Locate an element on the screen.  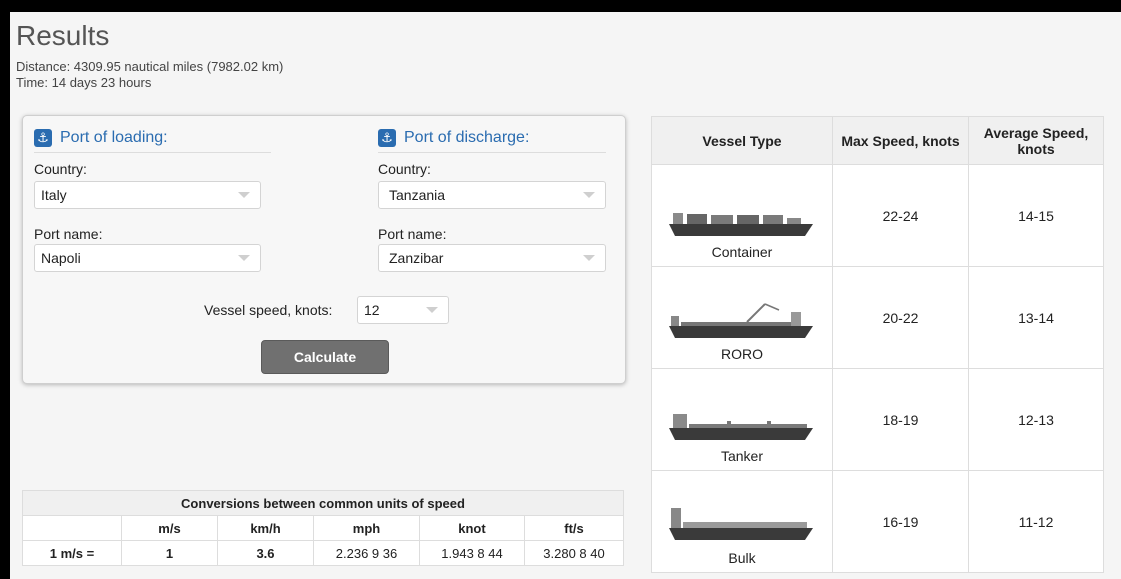
vessel-row: Tanker 18-19 12-13 is located at coordinates (877, 419).